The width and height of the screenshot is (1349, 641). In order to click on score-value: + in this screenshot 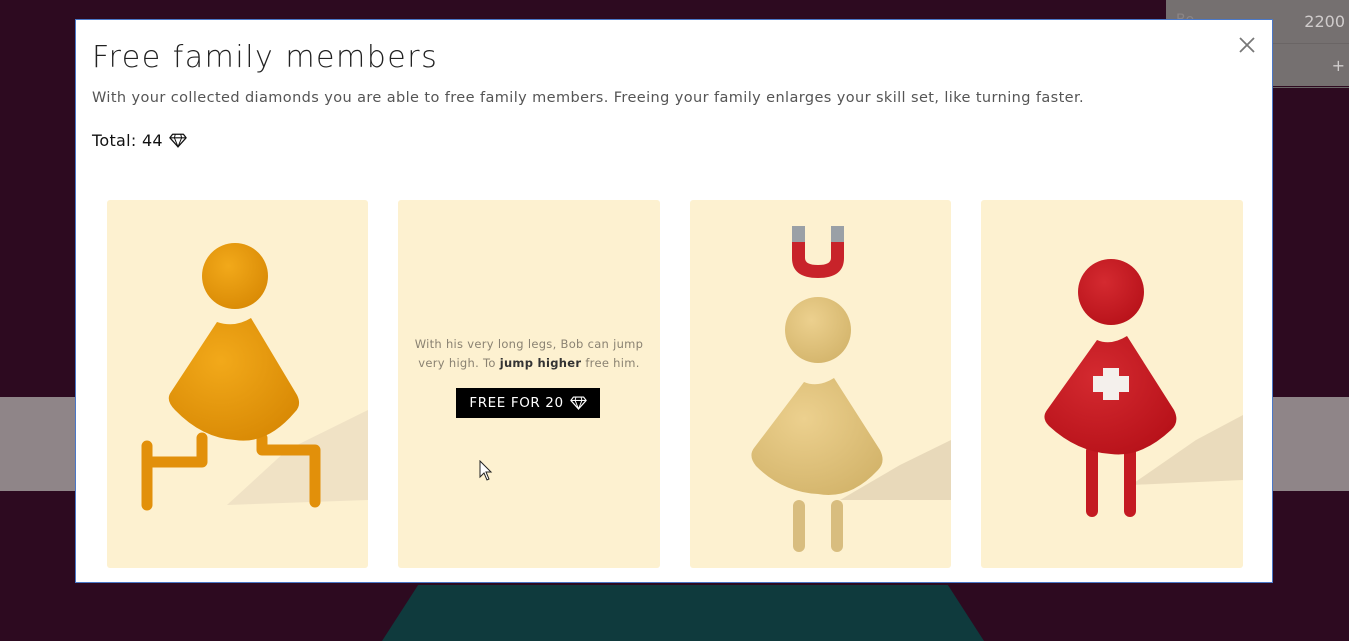, I will do `click(1338, 65)`.